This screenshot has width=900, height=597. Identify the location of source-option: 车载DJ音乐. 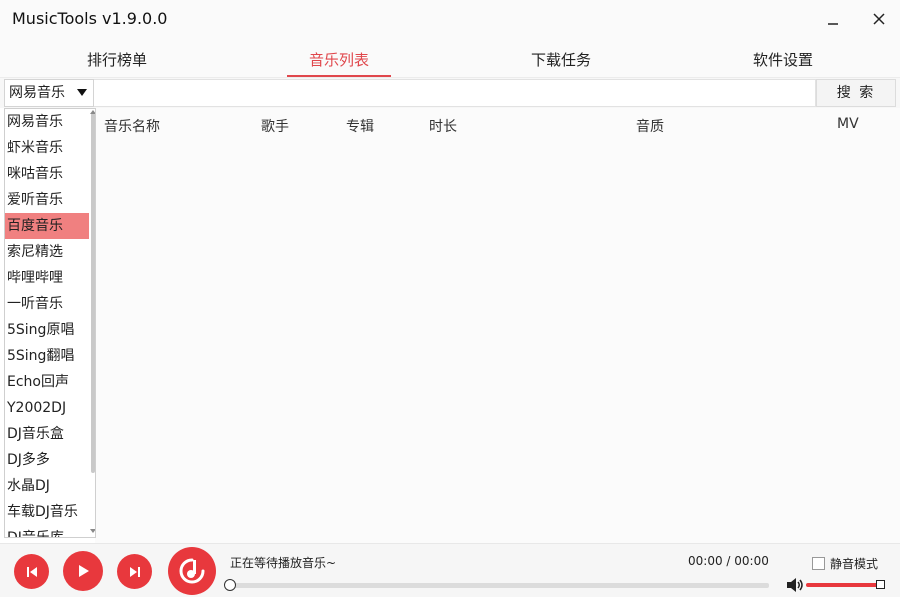
(47, 512).